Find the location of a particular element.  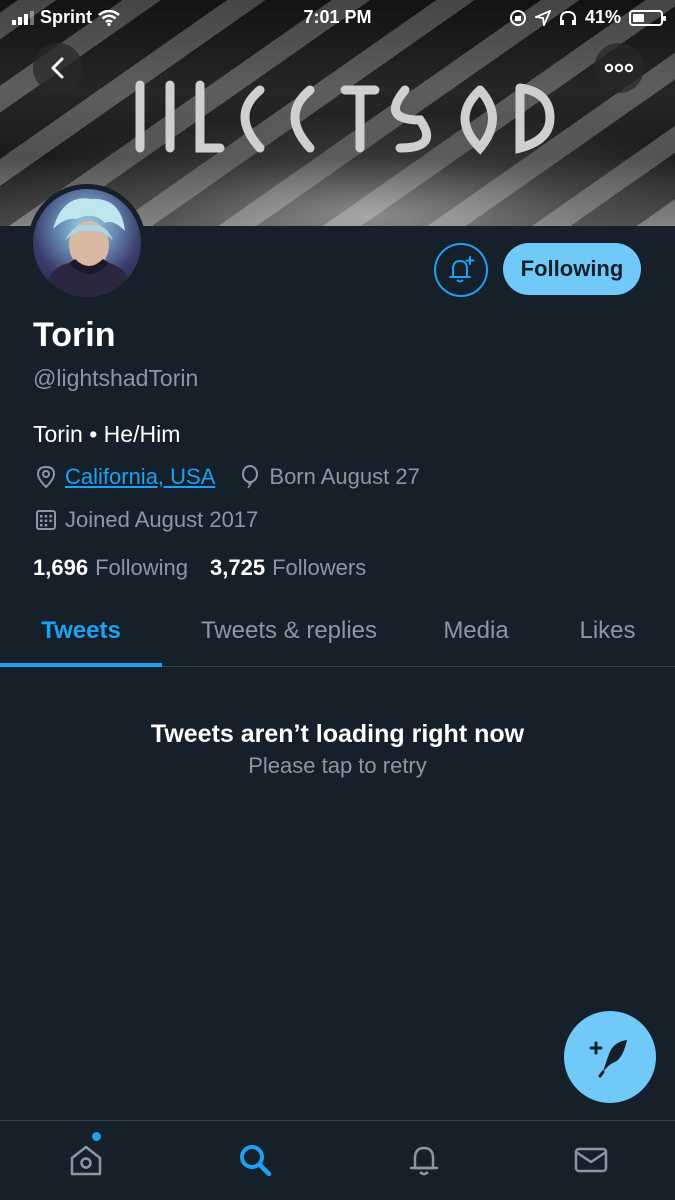

battery-icon is located at coordinates (647, 17).